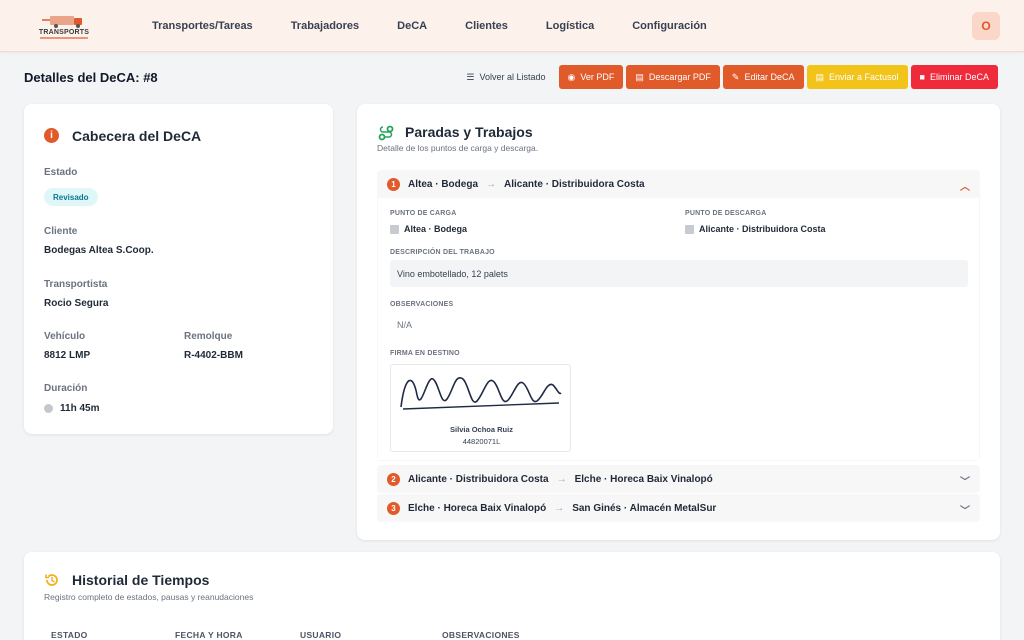 The height and width of the screenshot is (640, 1024). What do you see at coordinates (422, 304) in the screenshot?
I see `obs-label: OBSERVACIONES` at bounding box center [422, 304].